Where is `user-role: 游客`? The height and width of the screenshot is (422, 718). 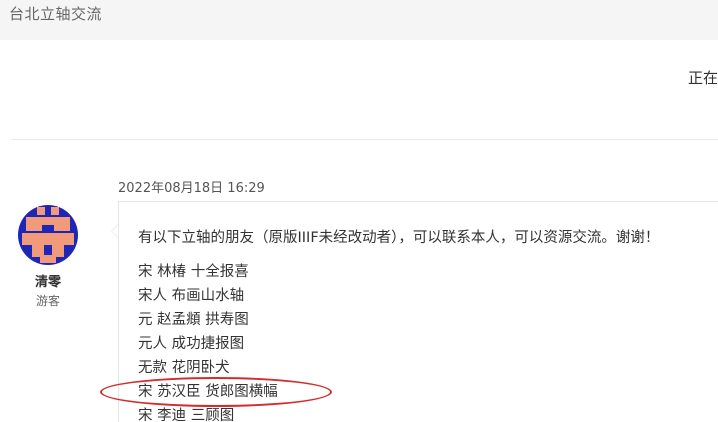 user-role: 游客 is located at coordinates (47, 301).